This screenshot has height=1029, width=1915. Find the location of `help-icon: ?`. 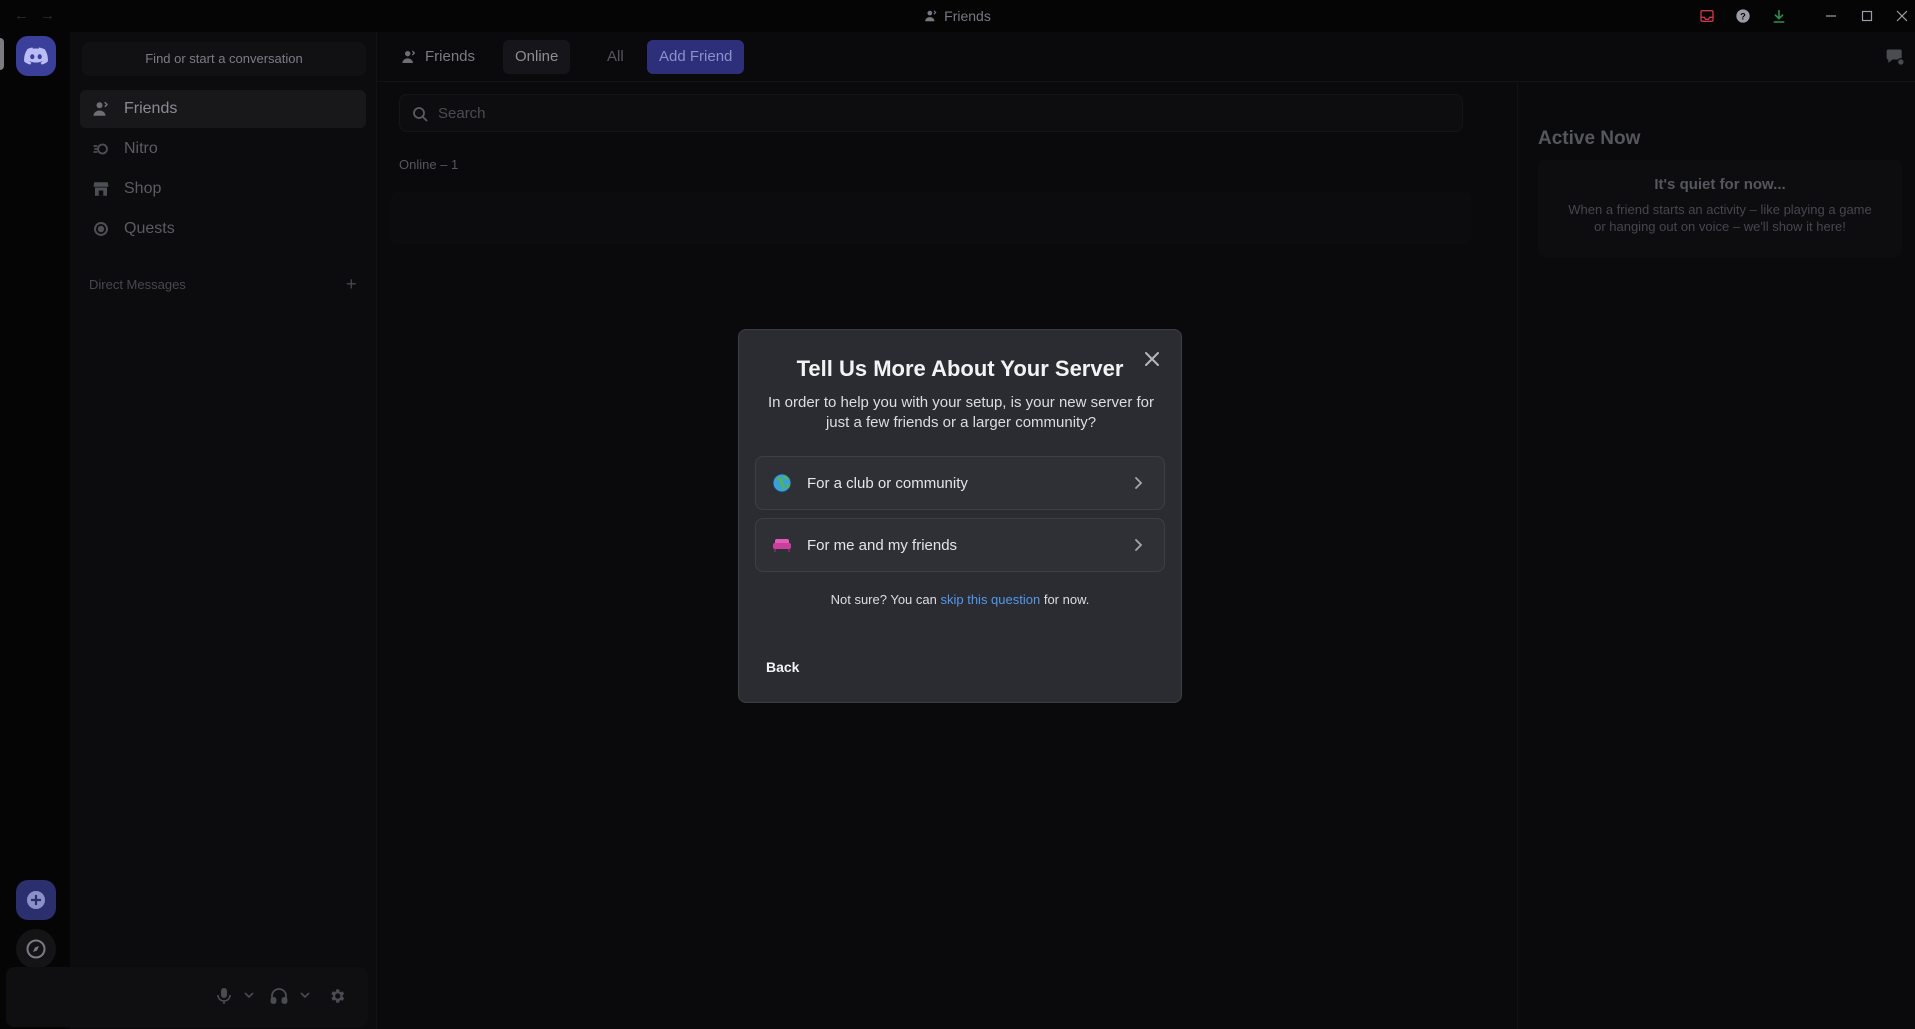

help-icon: ? is located at coordinates (1743, 16).